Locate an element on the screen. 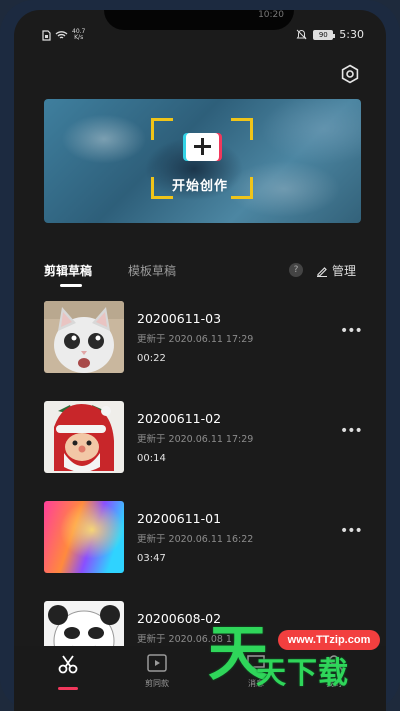 This screenshot has width=400, height=711. draft-duration: 00:22 is located at coordinates (151, 358).